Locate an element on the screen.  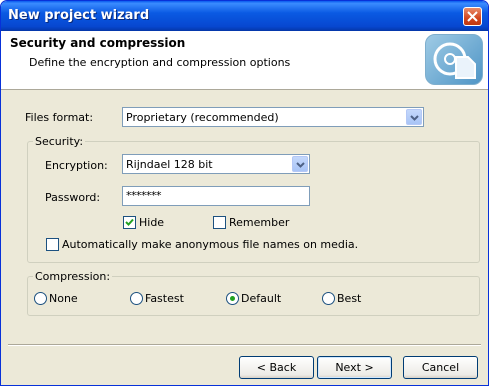
hide-checkbox is located at coordinates (129, 222).